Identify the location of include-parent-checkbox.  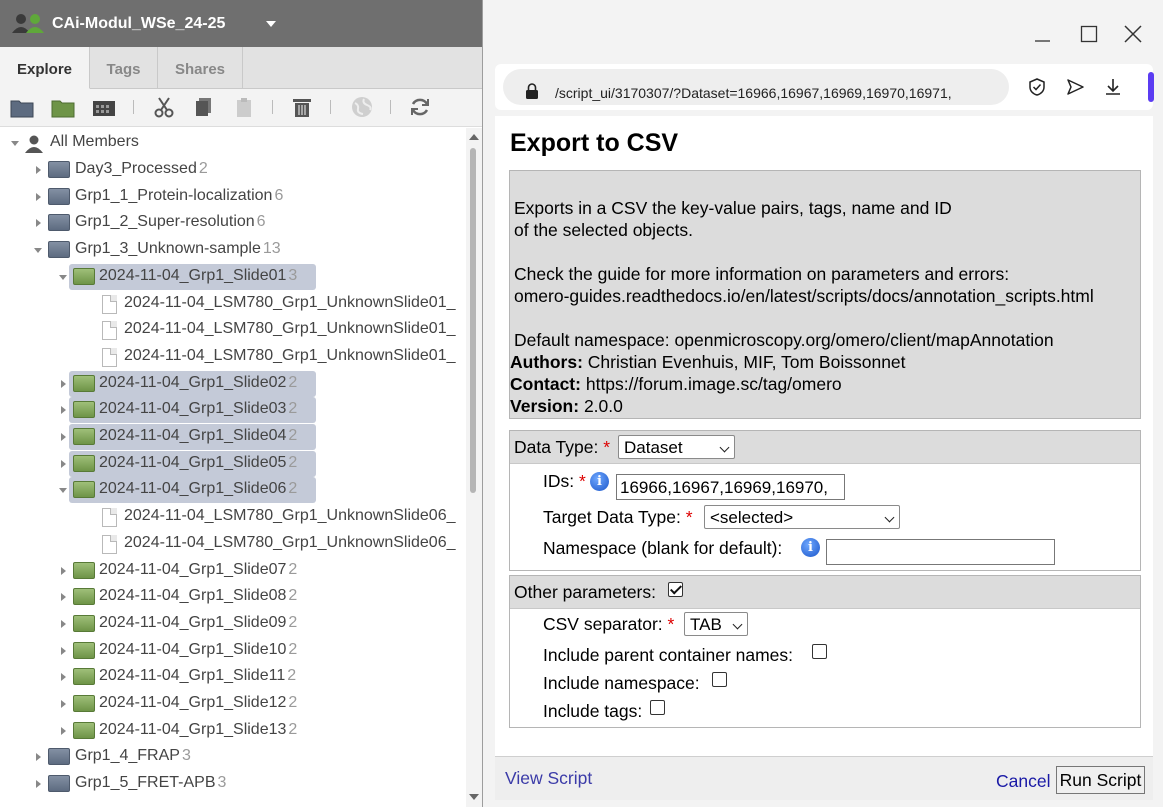
(819, 651).